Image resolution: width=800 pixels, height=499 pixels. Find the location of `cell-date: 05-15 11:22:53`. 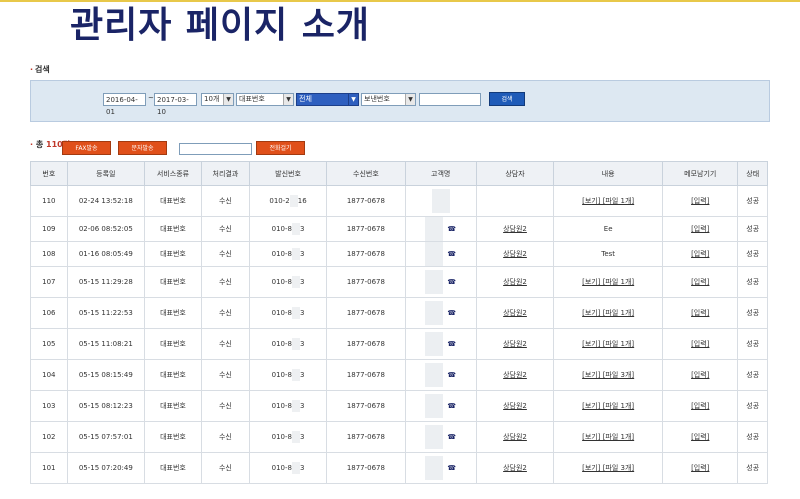

cell-date: 05-15 11:22:53 is located at coordinates (106, 313).